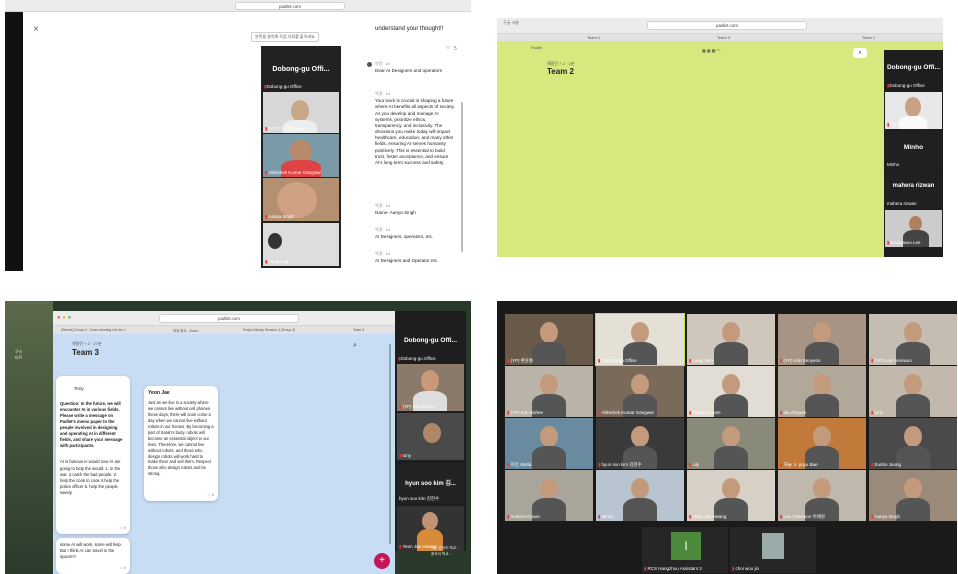  I want to click on tab-zoom: 파워 중국 - Zoom, so click(185, 330).